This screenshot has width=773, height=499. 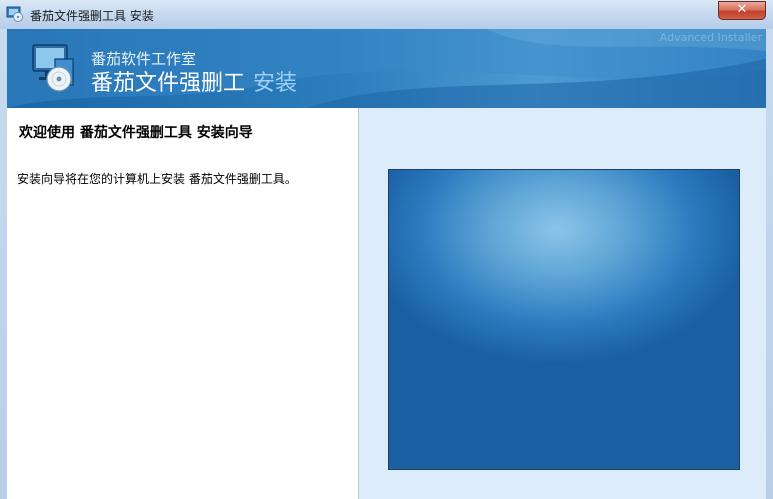 I want to click on install-suffix: 安装, so click(x=275, y=83).